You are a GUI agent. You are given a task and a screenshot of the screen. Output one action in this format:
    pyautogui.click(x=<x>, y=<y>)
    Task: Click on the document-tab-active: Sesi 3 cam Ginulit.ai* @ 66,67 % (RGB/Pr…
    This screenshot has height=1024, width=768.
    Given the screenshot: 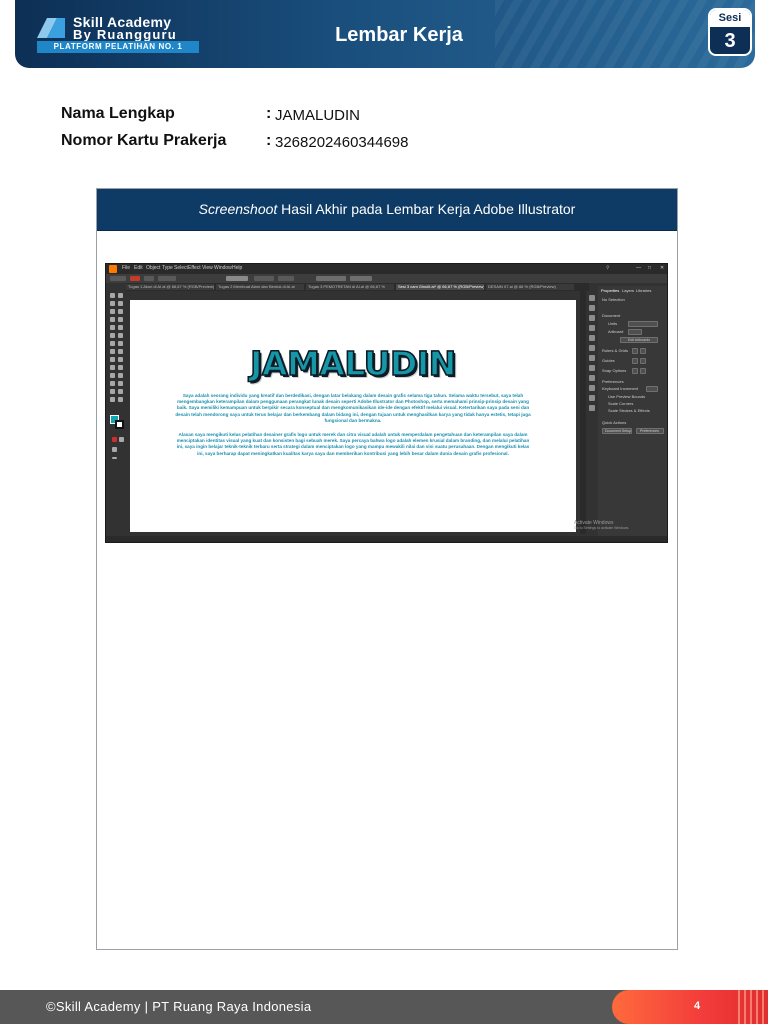 What is the action you would take?
    pyautogui.click(x=440, y=287)
    